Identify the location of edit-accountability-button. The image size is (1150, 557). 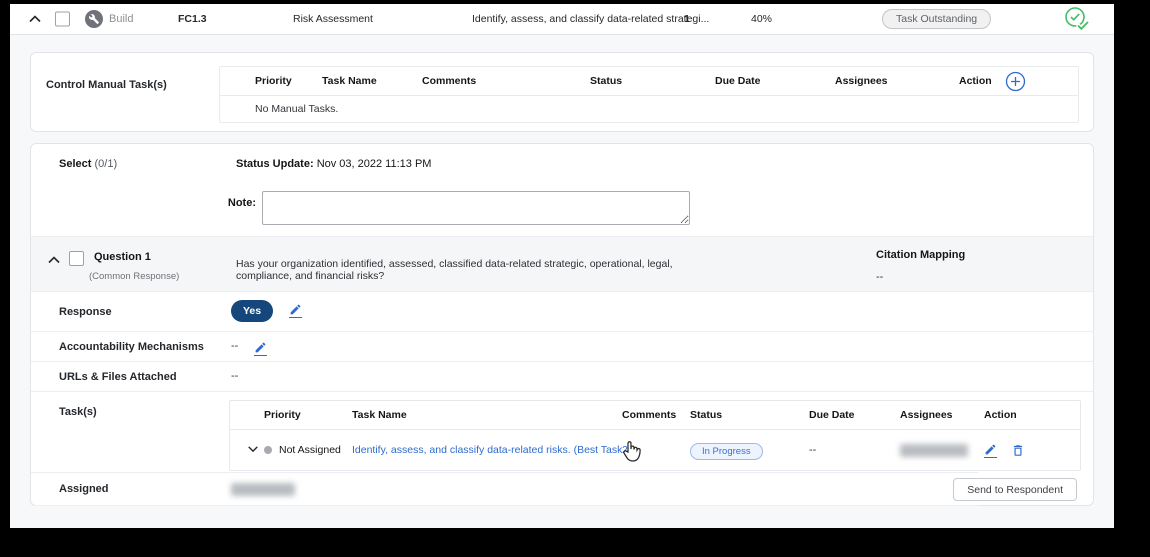
(260, 348).